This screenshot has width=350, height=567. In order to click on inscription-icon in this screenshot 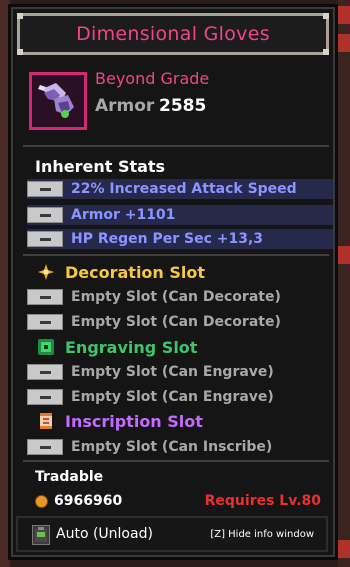, I will do `click(46, 421)`.